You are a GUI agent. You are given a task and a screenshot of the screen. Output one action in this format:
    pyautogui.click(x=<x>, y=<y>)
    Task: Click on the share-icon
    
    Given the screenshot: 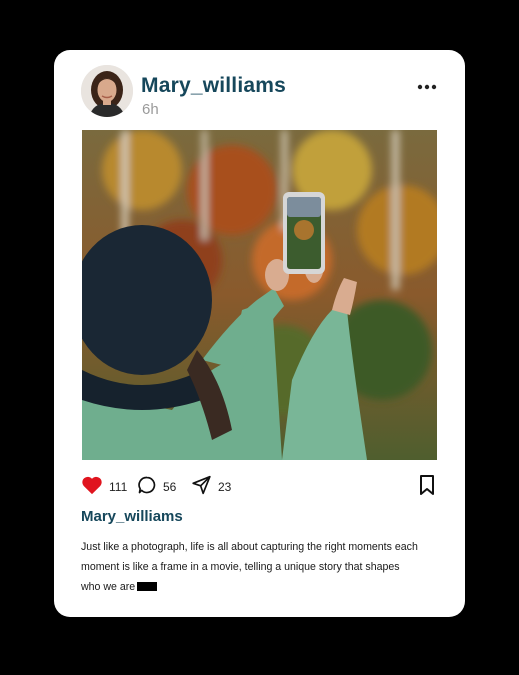 What is the action you would take?
    pyautogui.click(x=201, y=485)
    